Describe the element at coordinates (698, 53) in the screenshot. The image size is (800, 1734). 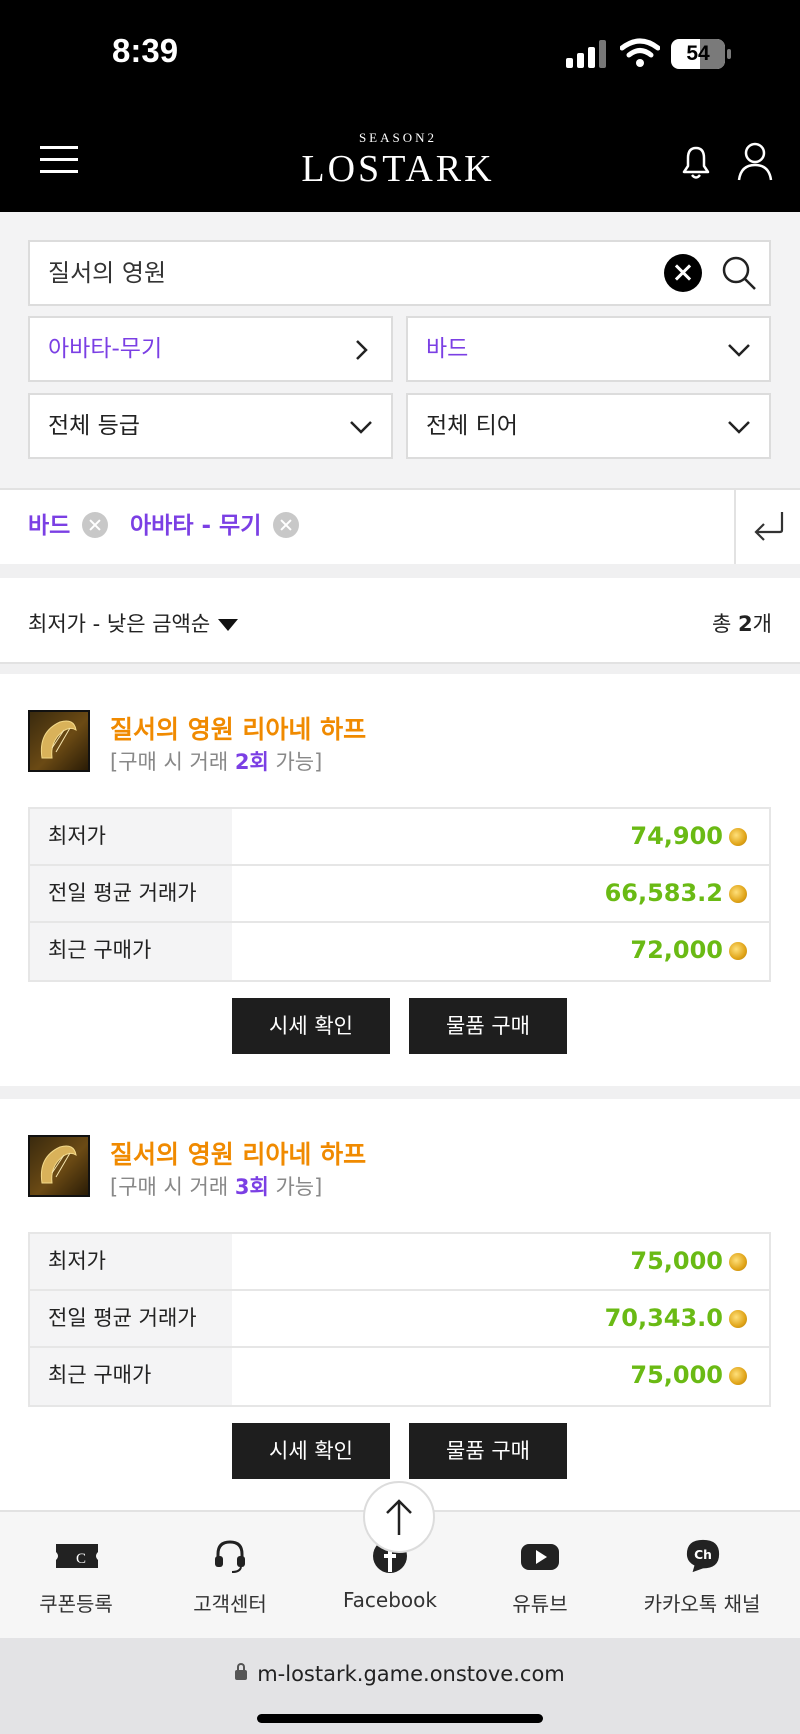
I see `battery-level: 54` at that location.